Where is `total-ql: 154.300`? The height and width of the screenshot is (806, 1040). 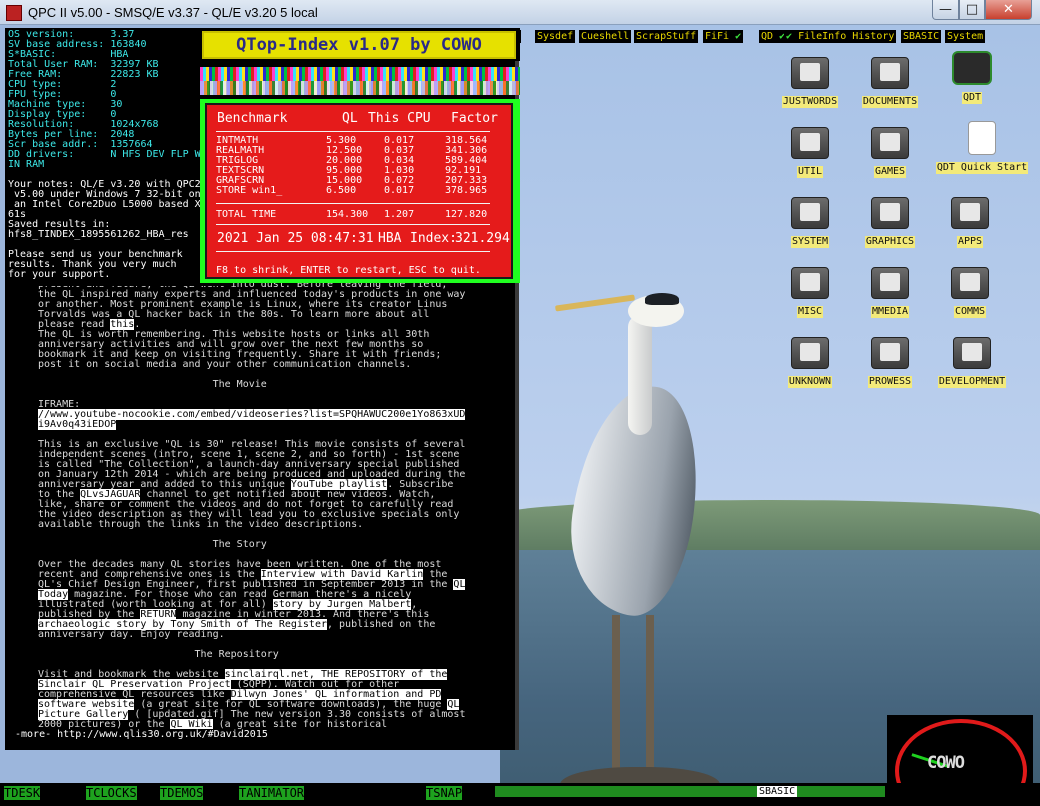
total-ql: 154.300 is located at coordinates (347, 214).